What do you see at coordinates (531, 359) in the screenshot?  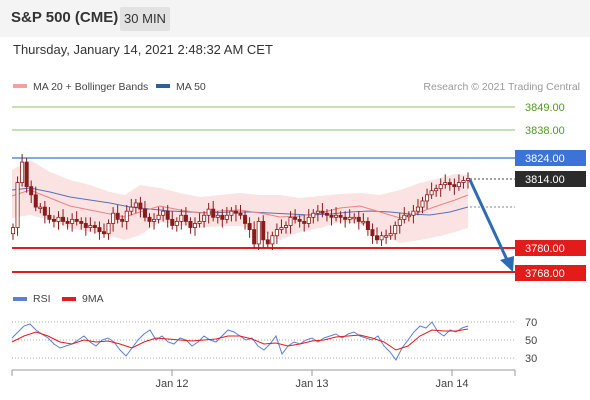 I see `rsi-level-30: 30` at bounding box center [531, 359].